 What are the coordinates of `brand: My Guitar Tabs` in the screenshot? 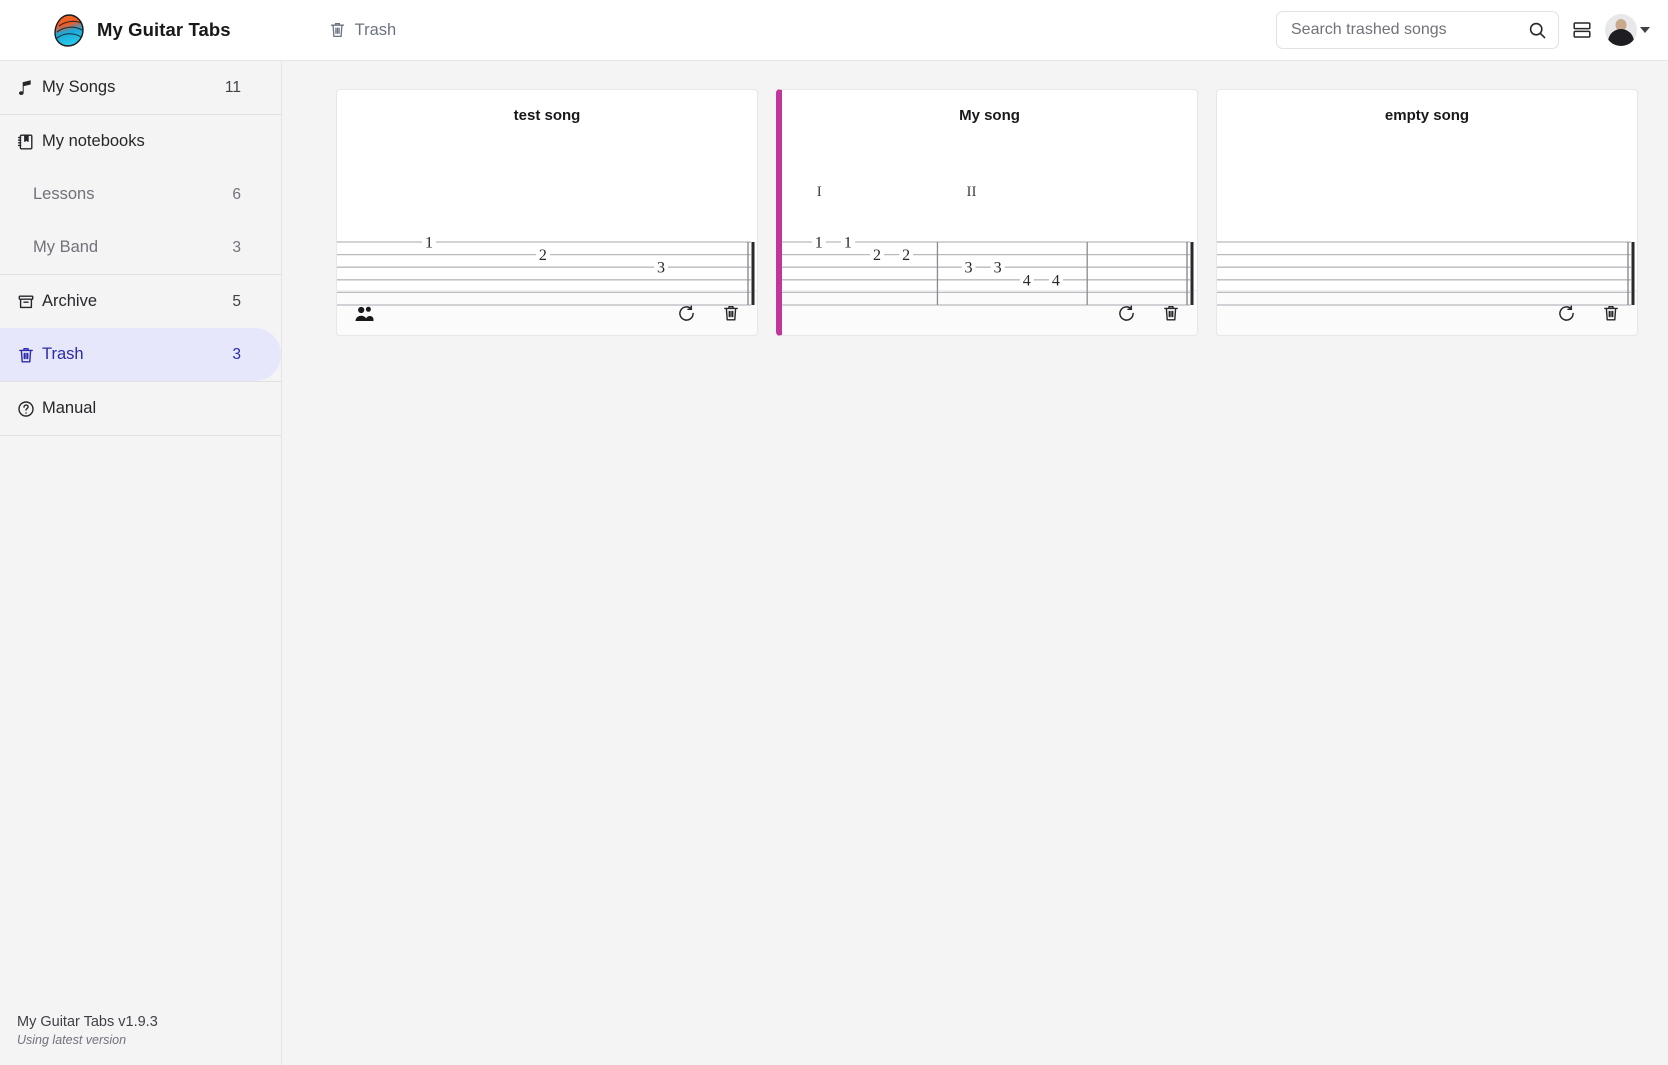 It's located at (142, 30).